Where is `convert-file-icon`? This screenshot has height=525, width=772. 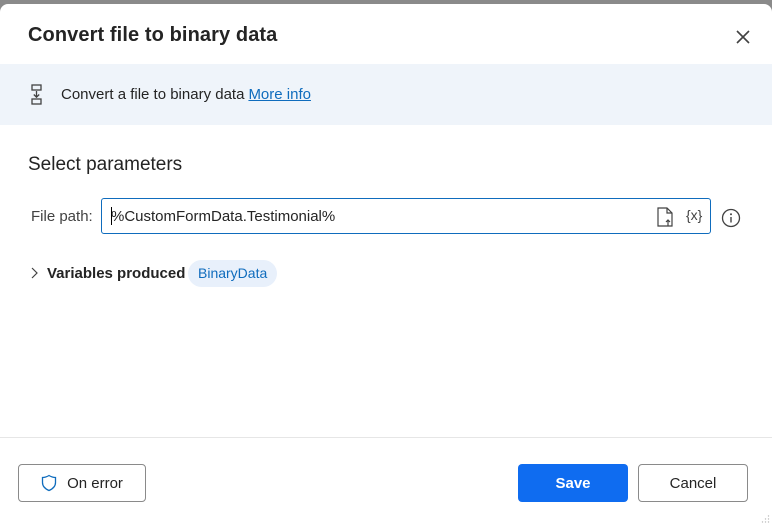
convert-file-icon is located at coordinates (36, 94).